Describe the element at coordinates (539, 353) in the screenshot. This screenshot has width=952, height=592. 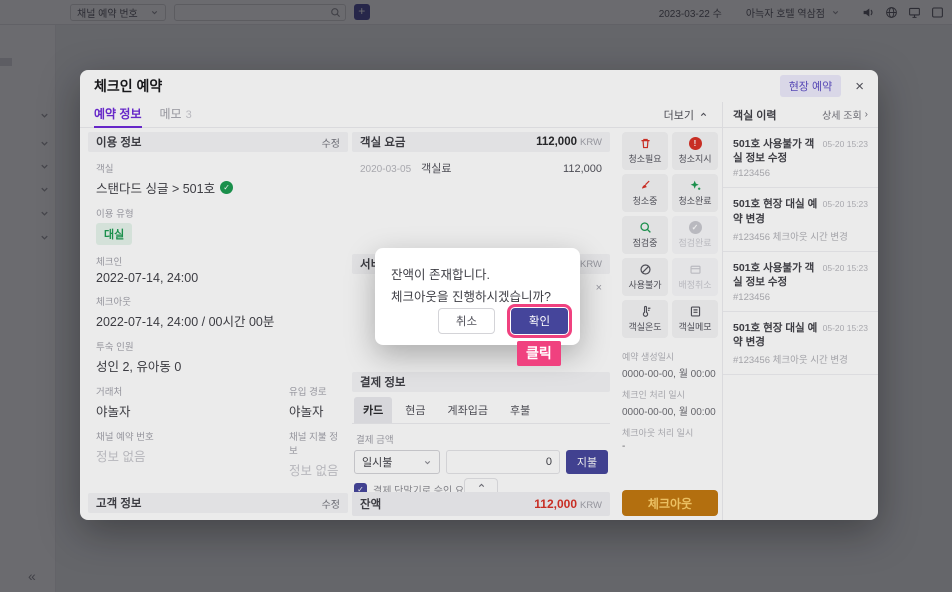
I see `click-annotation-badge: 클릭` at that location.